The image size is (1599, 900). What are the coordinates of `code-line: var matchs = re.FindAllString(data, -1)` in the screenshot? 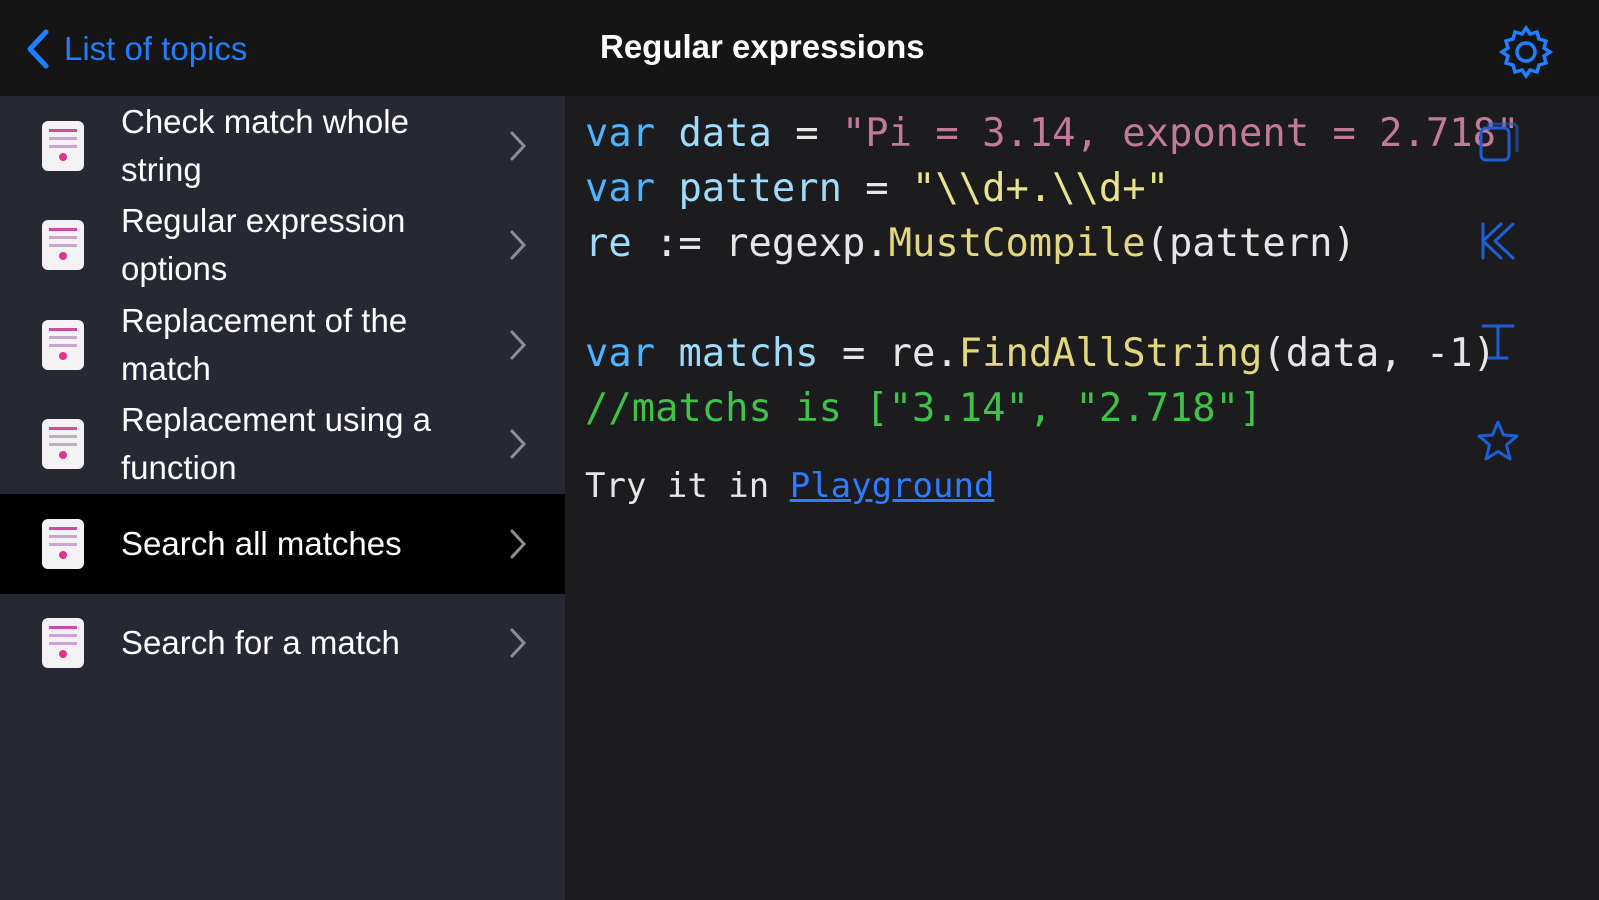 It's located at (1040, 353).